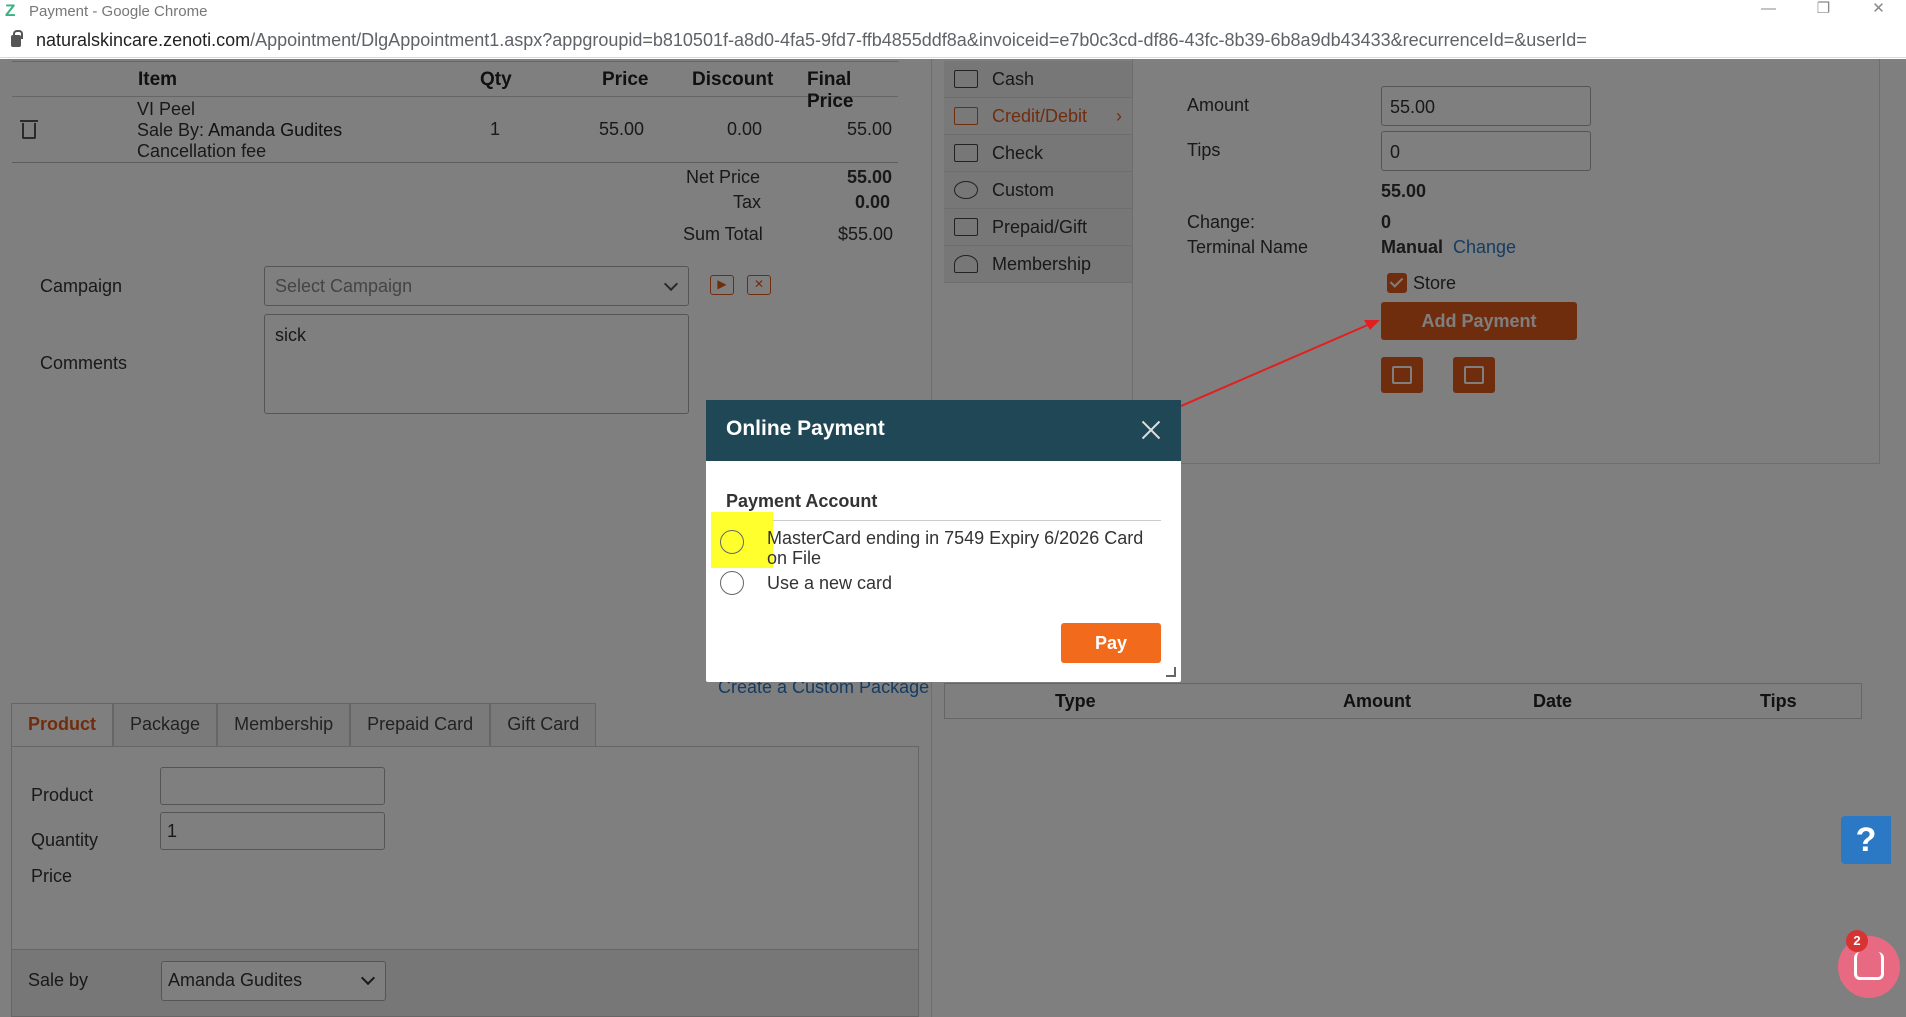 This screenshot has width=1906, height=1017. Describe the element at coordinates (1768, 11) in the screenshot. I see `minimize-icon: —` at that location.